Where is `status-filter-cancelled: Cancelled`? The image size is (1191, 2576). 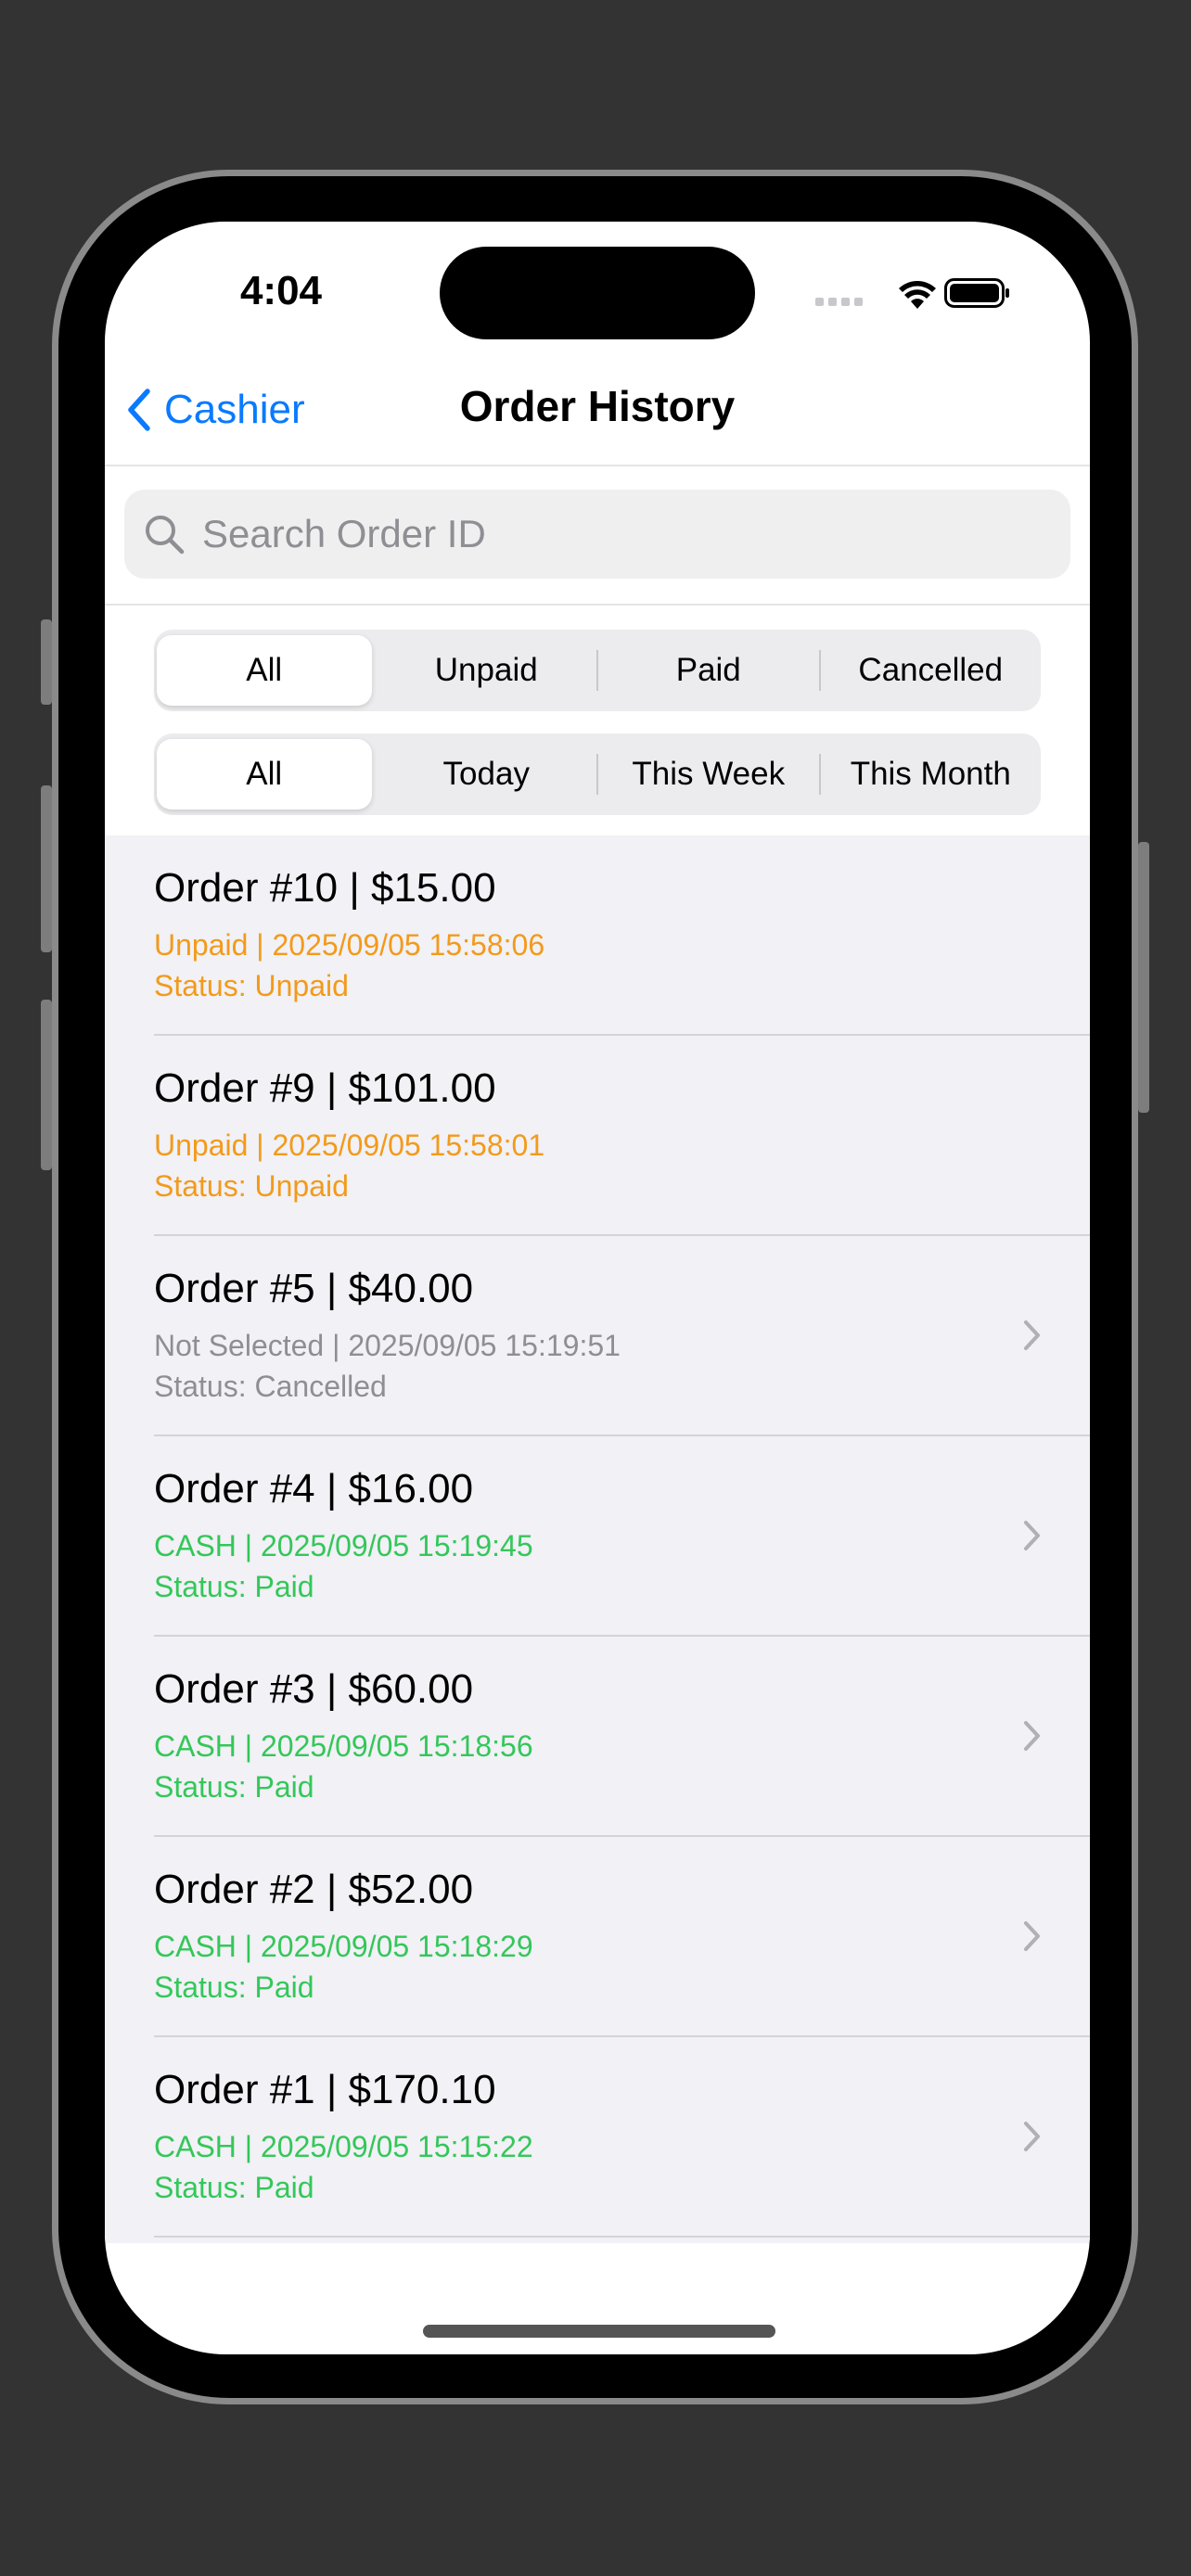
status-filter-cancelled: Cancelled is located at coordinates (931, 670).